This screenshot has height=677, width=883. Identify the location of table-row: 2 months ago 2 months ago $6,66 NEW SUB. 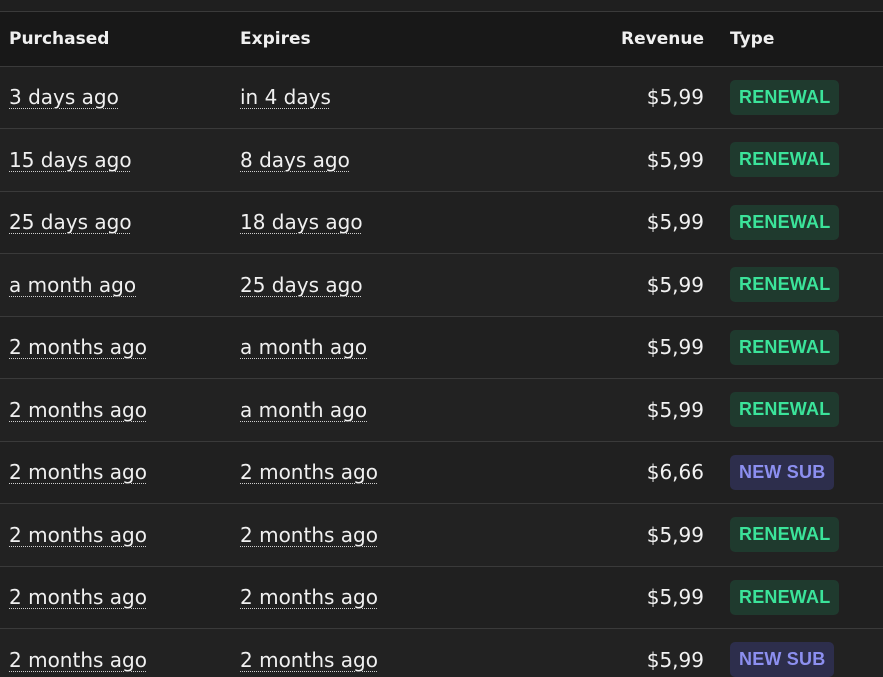
(441, 472).